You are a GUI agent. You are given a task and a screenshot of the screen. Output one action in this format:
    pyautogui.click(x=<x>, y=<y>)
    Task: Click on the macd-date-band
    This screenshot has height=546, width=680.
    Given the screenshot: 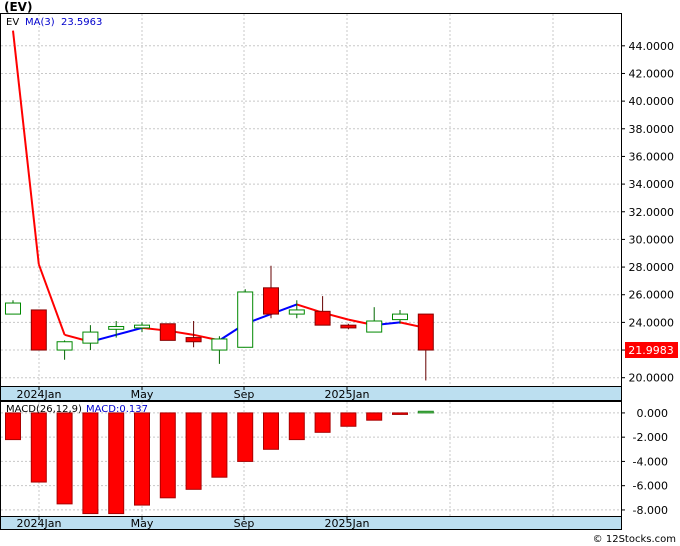 What is the action you would take?
    pyautogui.click(x=311, y=523)
    